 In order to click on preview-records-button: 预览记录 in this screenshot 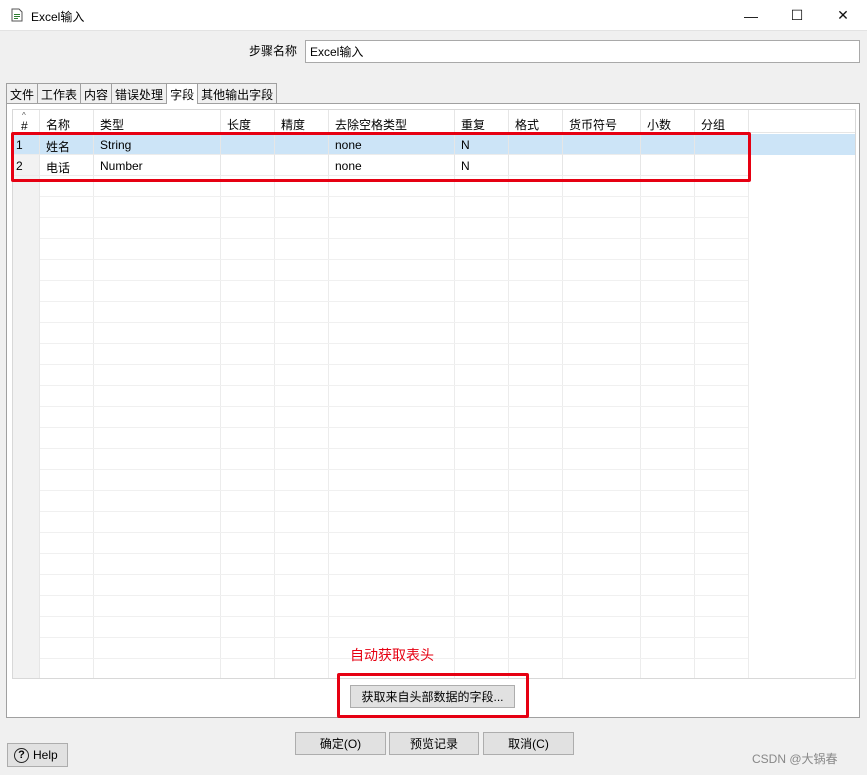, I will do `click(434, 743)`.